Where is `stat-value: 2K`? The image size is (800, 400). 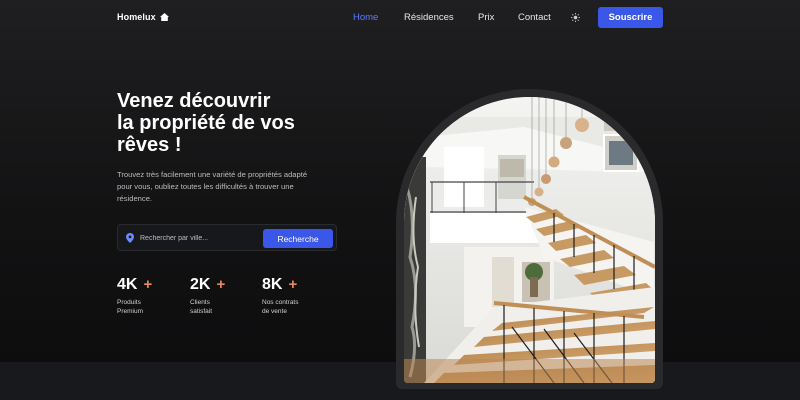
stat-value: 2K is located at coordinates (200, 284).